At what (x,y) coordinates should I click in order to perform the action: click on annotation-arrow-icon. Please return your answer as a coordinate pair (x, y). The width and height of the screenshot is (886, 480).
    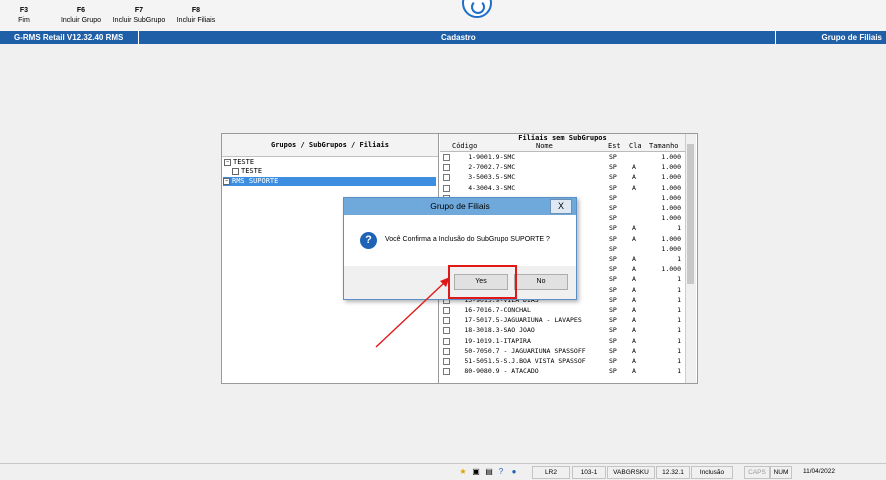
    Looking at the image, I should click on (412, 312).